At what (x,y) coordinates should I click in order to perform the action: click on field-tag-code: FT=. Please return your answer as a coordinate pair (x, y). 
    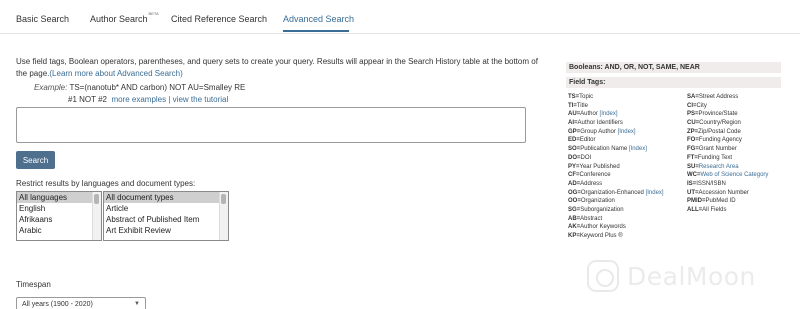
    Looking at the image, I should click on (692, 157).